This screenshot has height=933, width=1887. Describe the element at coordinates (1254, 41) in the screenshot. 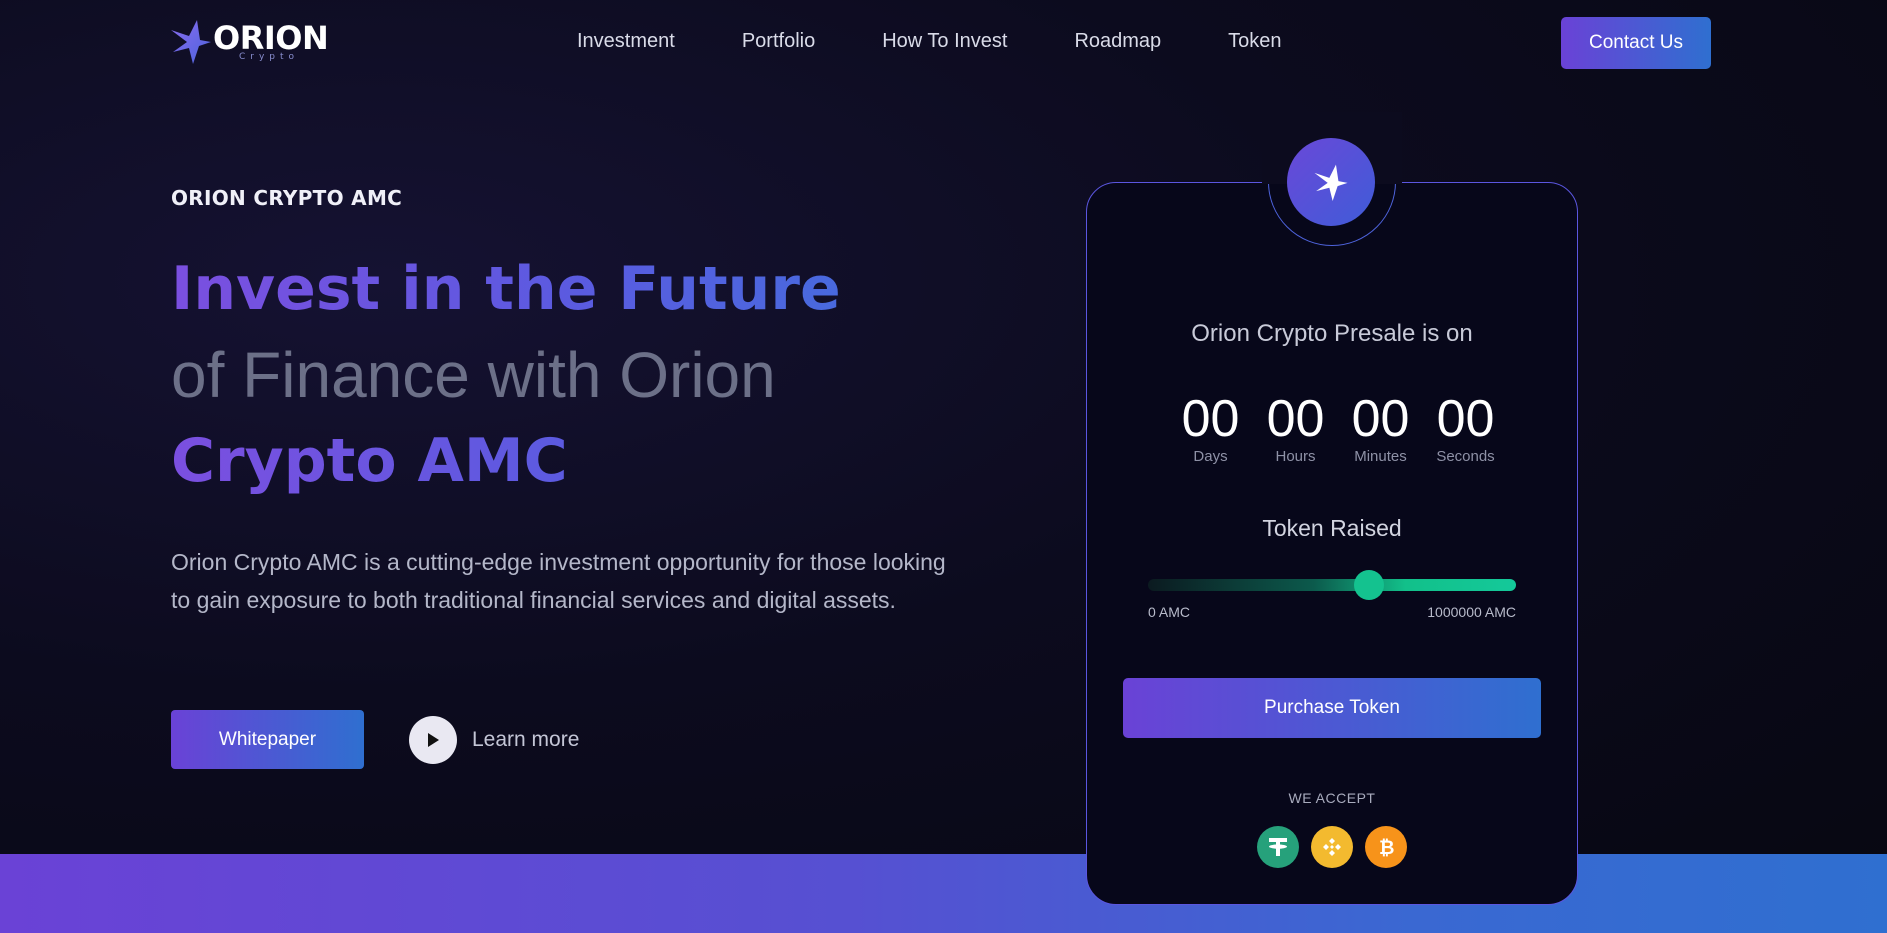

I see `nav-link-token: Token` at that location.